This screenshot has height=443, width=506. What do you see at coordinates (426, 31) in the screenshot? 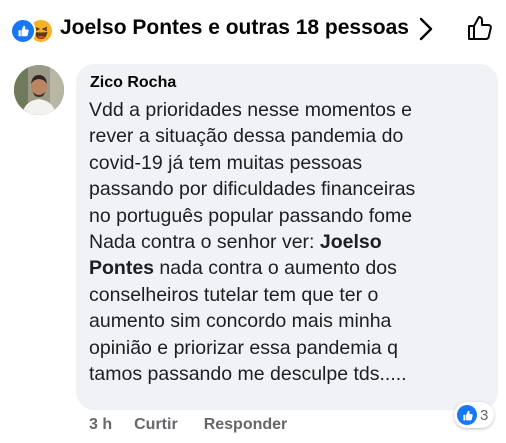
I see `chevron-right-icon` at bounding box center [426, 31].